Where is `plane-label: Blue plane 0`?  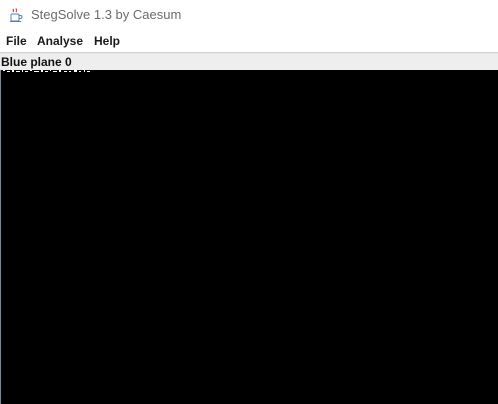
plane-label: Blue plane 0 is located at coordinates (36, 62).